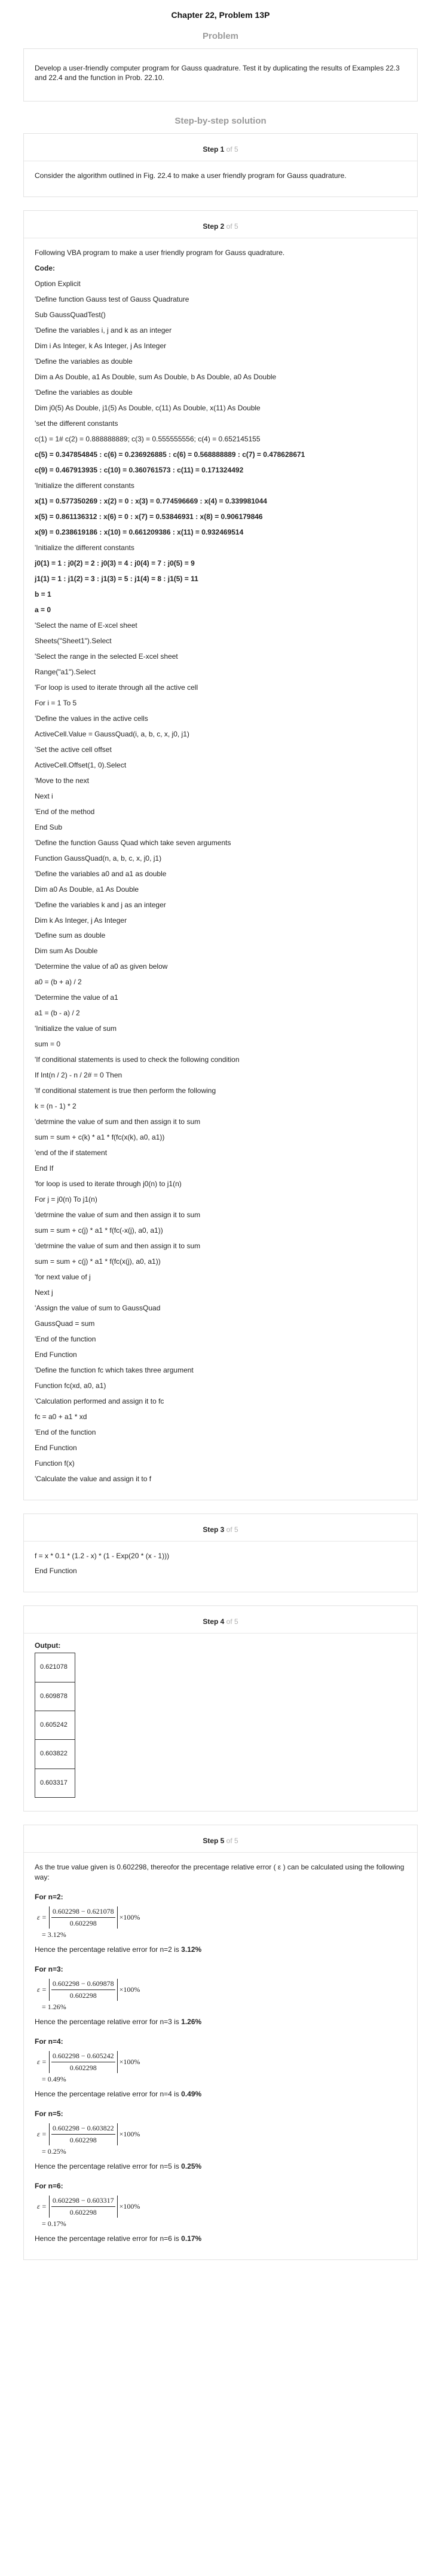  Describe the element at coordinates (43, 609) in the screenshot. I see `code-line: a = 0` at that location.